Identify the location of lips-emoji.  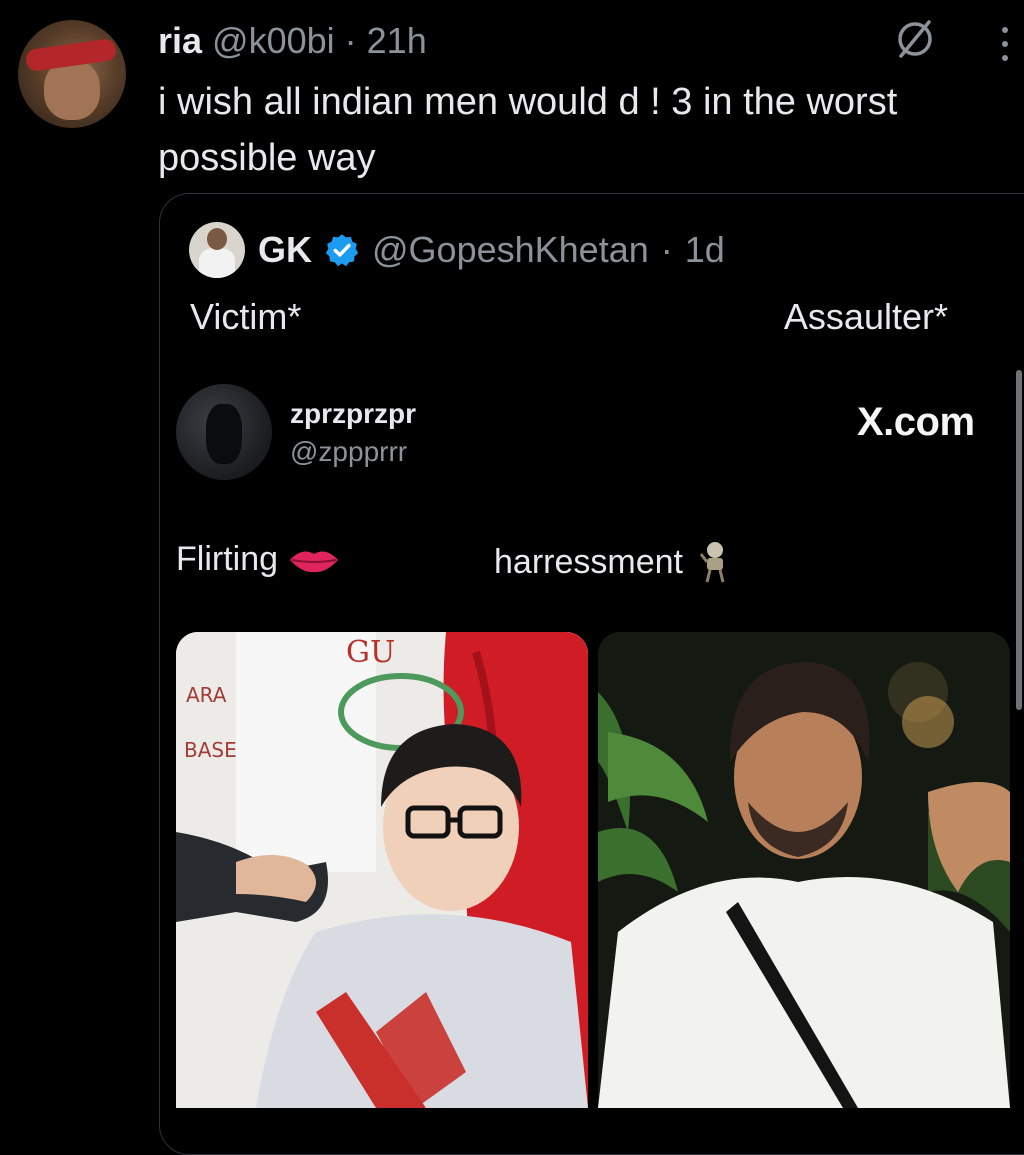
(314, 561).